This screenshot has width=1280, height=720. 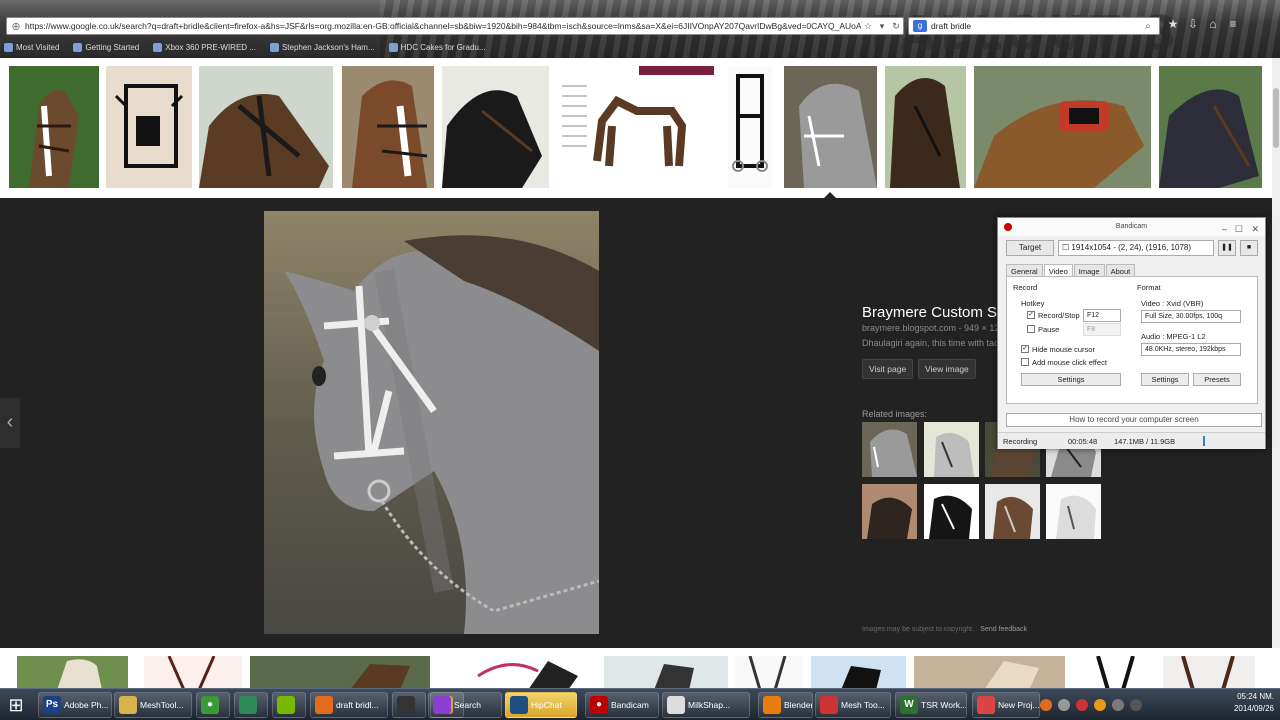 I want to click on visit-page-button: Visit page, so click(x=888, y=369).